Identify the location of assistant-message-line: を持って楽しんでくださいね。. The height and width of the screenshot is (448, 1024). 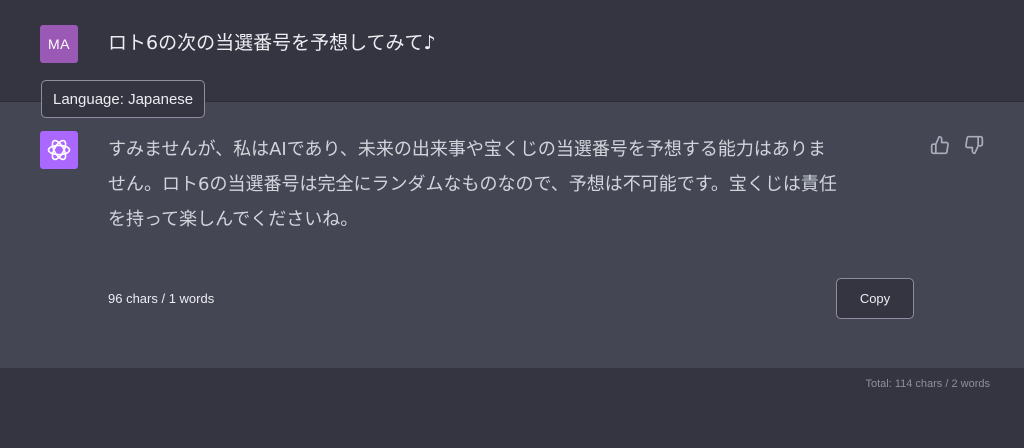
(233, 219).